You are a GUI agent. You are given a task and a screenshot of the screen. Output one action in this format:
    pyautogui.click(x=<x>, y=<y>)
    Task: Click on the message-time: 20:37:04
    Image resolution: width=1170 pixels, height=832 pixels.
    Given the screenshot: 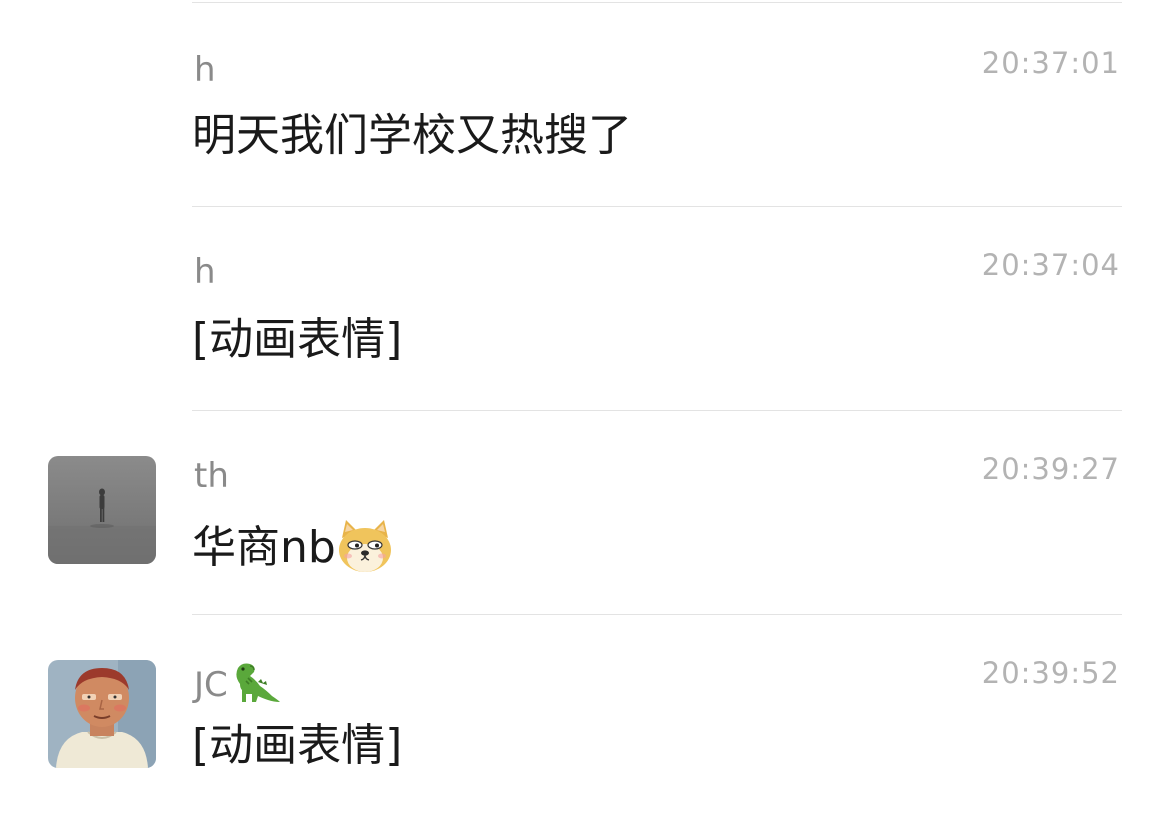 What is the action you would take?
    pyautogui.click(x=1050, y=265)
    